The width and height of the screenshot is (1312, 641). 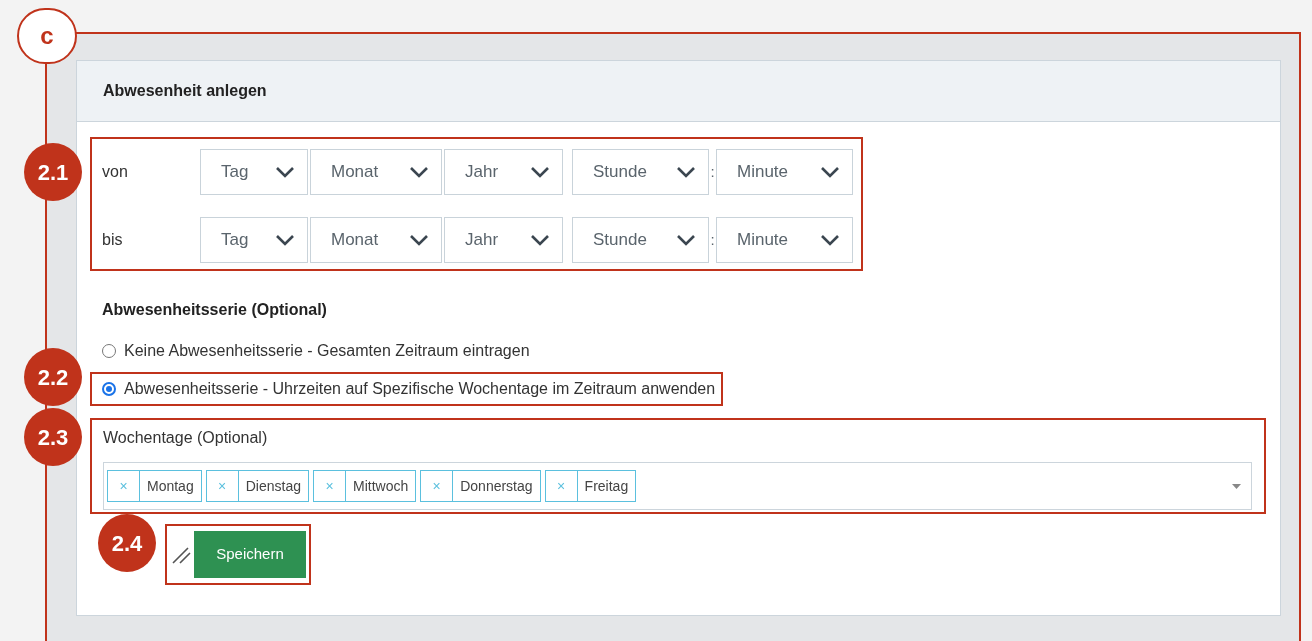 What do you see at coordinates (115, 172) in the screenshot?
I see `row-label: von` at bounding box center [115, 172].